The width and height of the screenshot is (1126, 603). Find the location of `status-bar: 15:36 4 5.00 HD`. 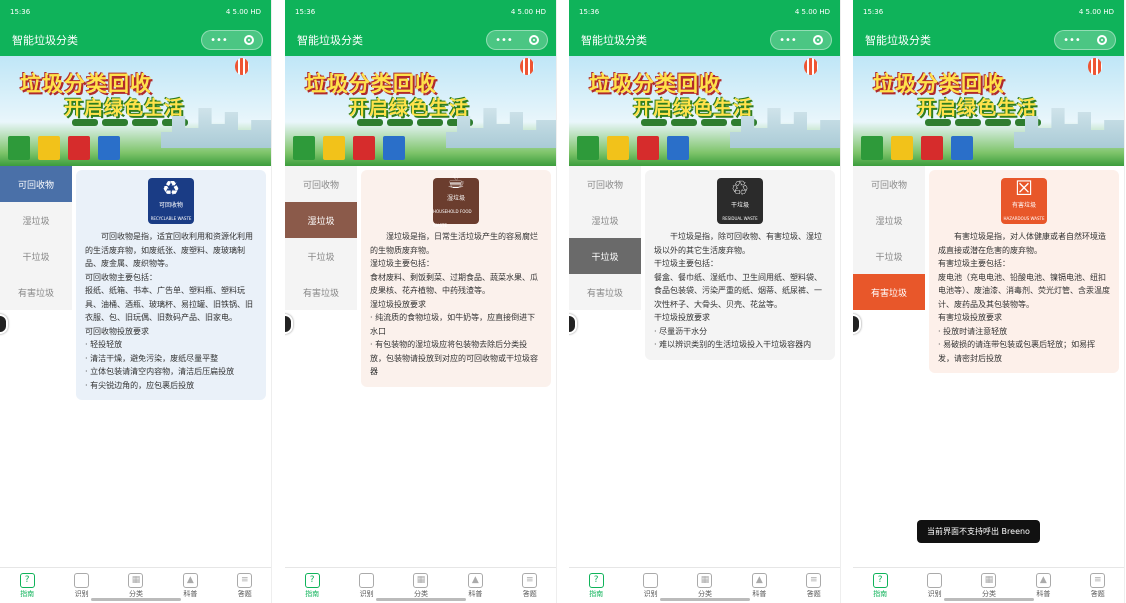

status-bar: 15:36 4 5.00 HD is located at coordinates (704, 12).